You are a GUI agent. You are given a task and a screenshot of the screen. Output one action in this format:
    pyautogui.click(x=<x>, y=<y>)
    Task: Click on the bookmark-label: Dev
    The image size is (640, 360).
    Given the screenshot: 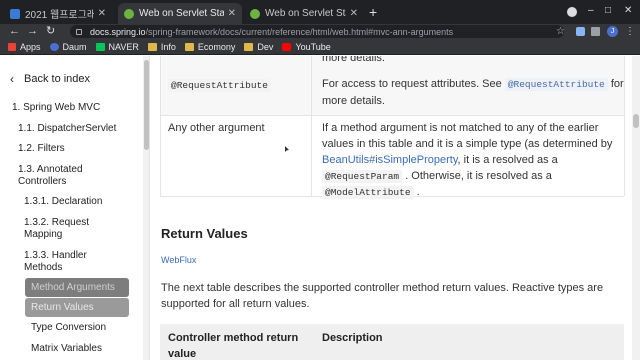 What is the action you would take?
    pyautogui.click(x=265, y=46)
    